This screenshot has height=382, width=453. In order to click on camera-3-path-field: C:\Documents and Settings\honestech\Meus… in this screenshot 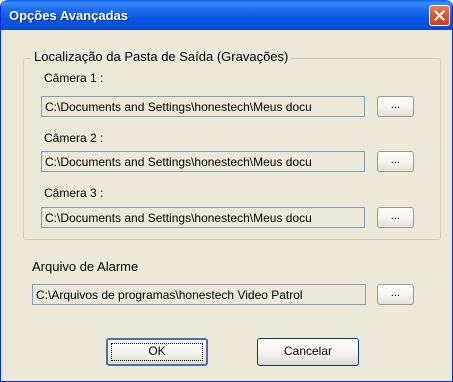, I will do `click(203, 217)`.